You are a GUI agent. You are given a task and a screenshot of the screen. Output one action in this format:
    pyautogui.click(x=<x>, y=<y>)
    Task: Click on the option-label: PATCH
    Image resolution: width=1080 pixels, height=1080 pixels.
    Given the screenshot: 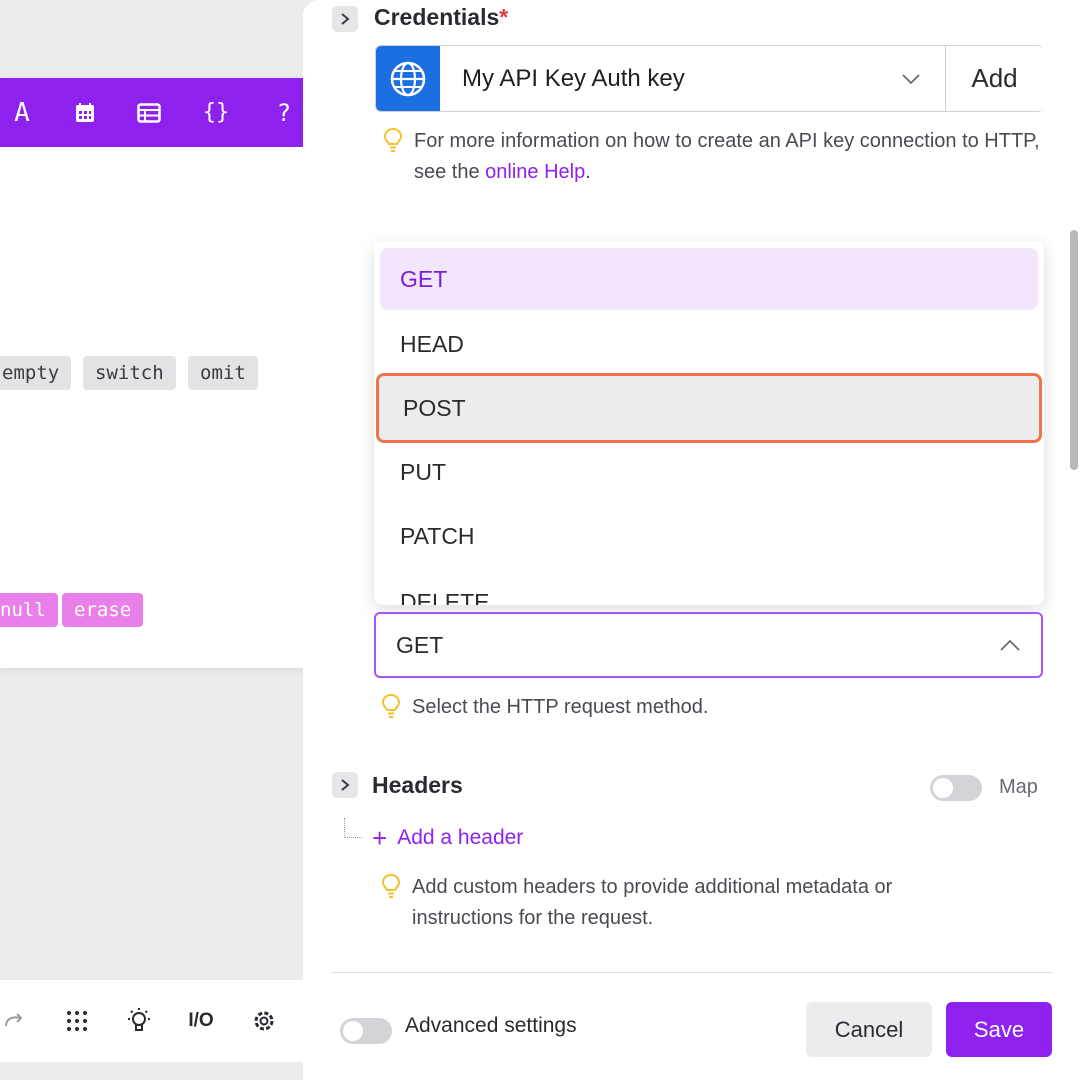 What is the action you would take?
    pyautogui.click(x=437, y=535)
    